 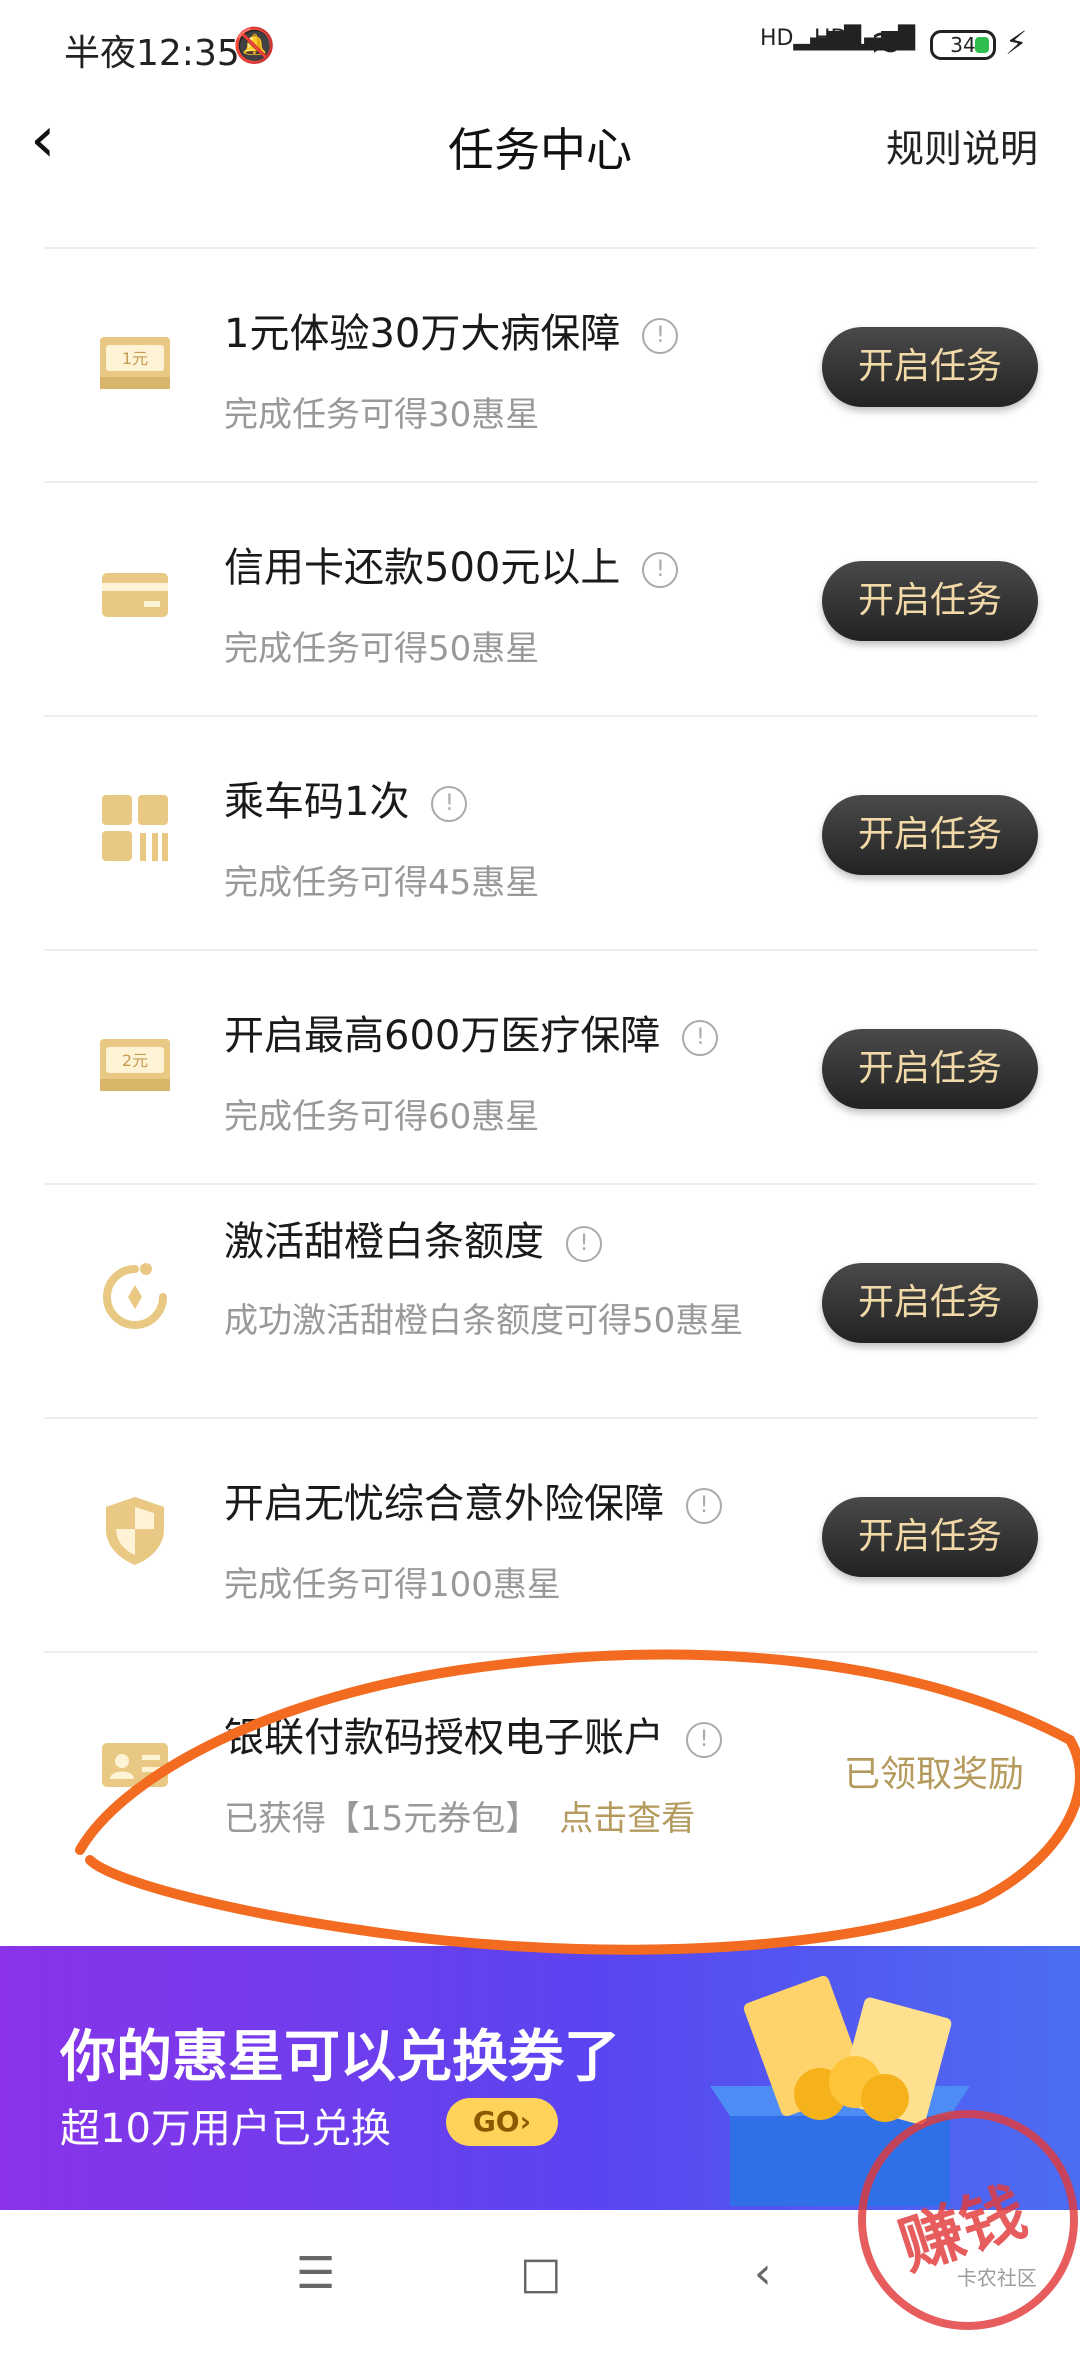 What do you see at coordinates (763, 2273) in the screenshot?
I see `back-nav-icon: ‹` at bounding box center [763, 2273].